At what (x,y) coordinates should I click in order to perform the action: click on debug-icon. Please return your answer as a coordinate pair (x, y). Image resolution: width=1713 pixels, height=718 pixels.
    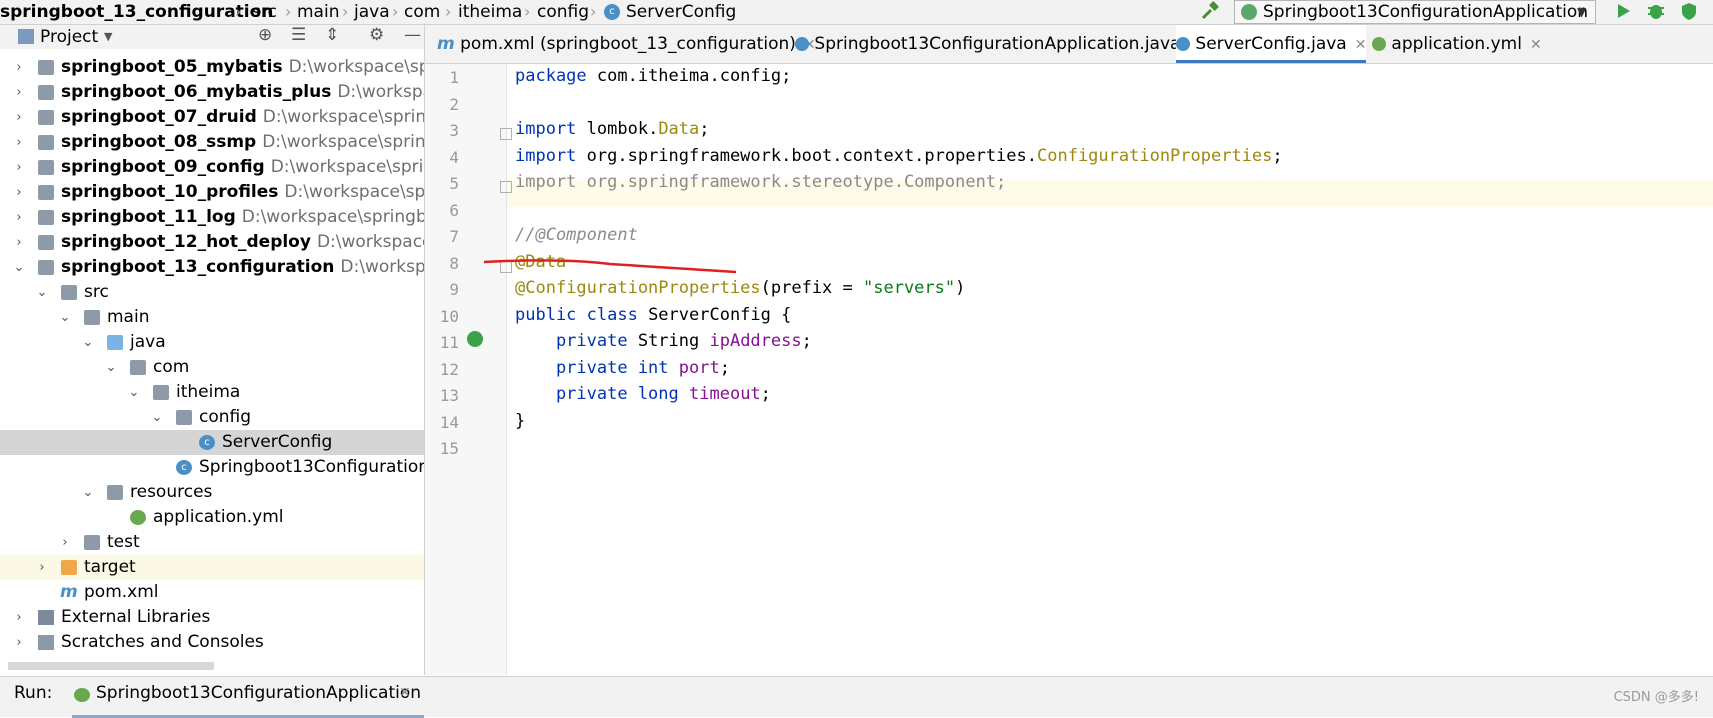
    Looking at the image, I should click on (1656, 11).